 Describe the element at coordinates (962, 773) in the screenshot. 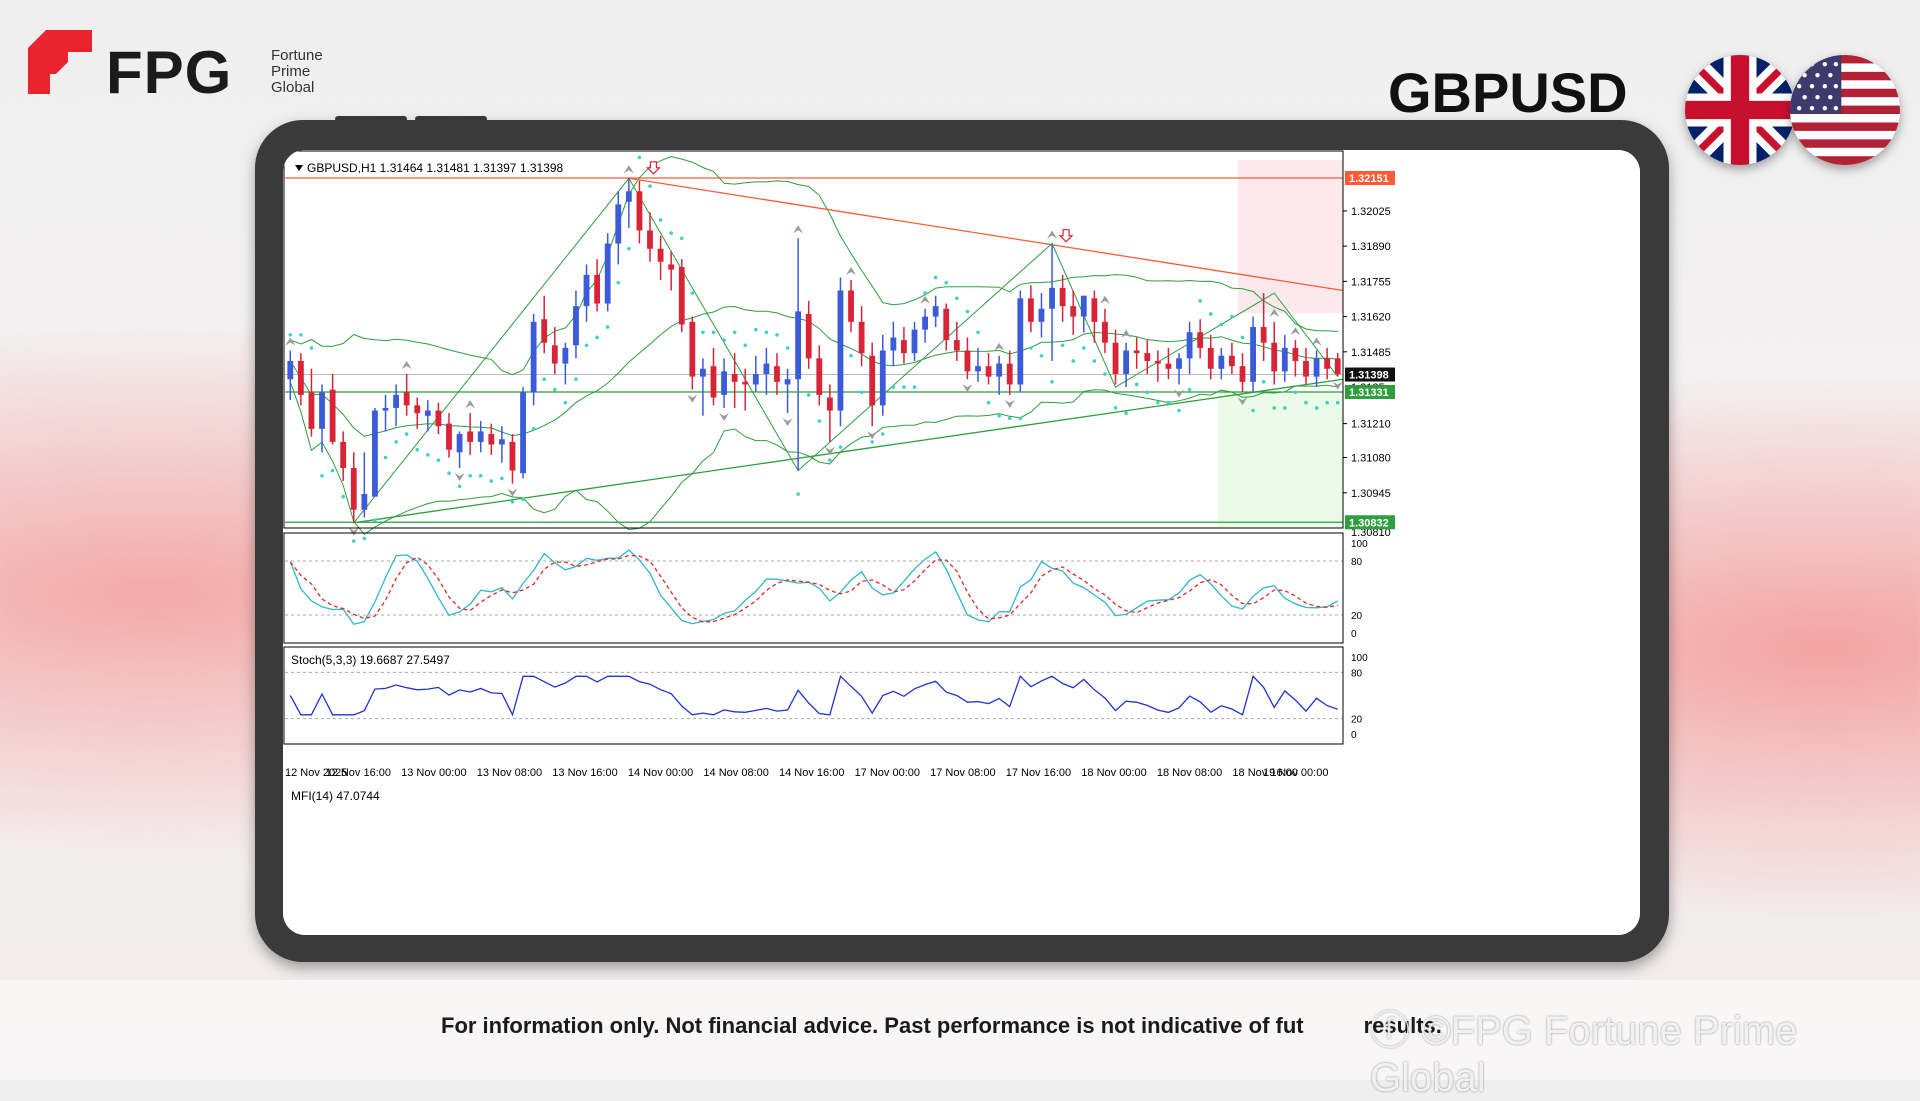

I see `time-label: 17 Nov 08:00` at that location.